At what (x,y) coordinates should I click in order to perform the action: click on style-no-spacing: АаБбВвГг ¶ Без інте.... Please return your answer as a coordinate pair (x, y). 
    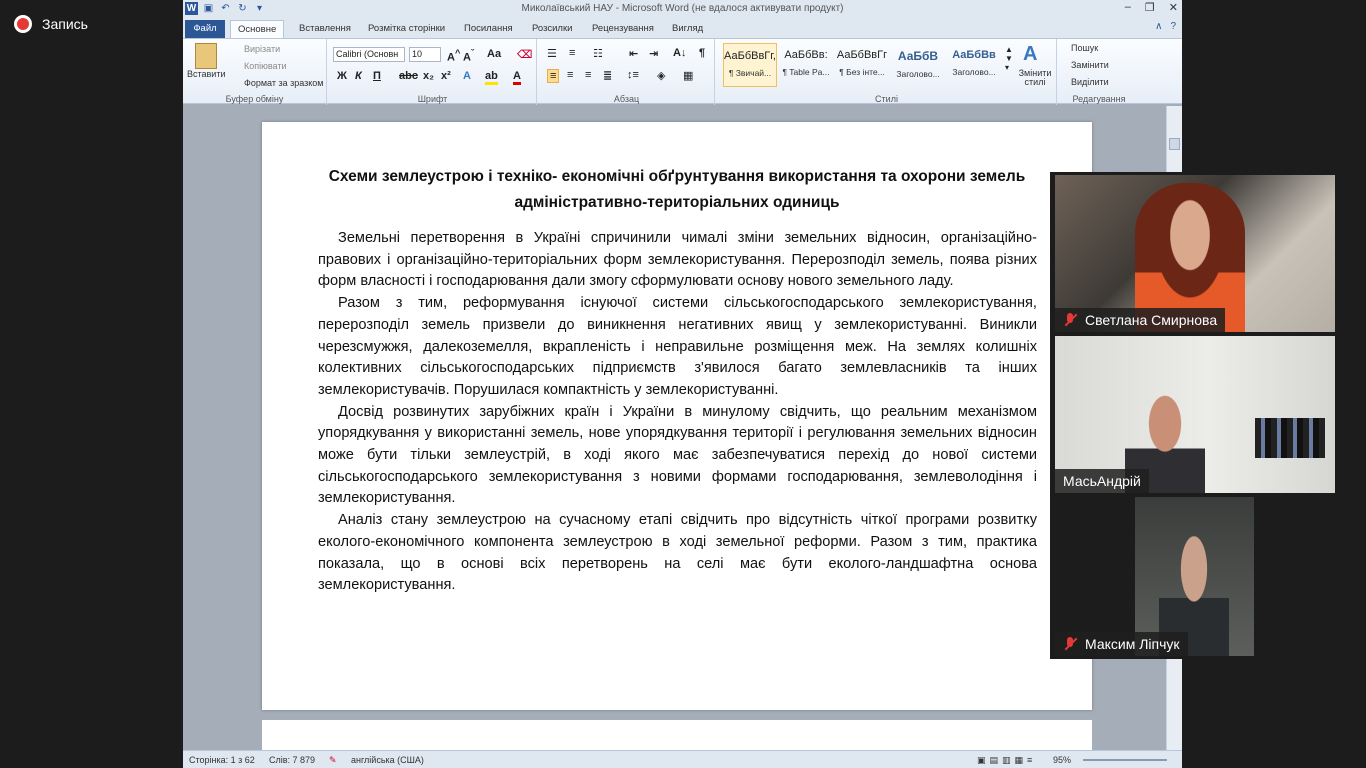
    Looking at the image, I should click on (862, 65).